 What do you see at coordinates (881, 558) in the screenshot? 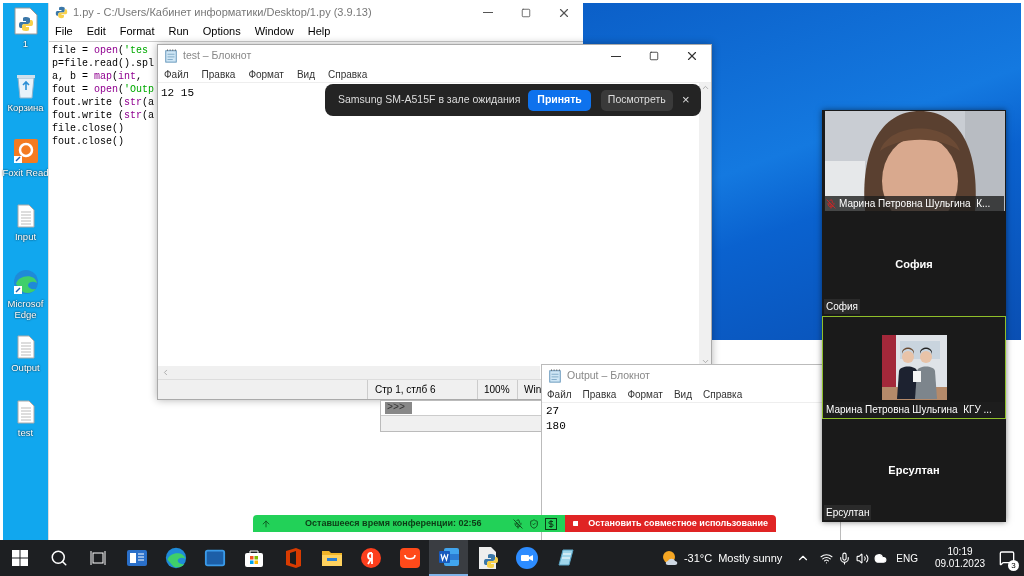
I see `cloud-icon` at bounding box center [881, 558].